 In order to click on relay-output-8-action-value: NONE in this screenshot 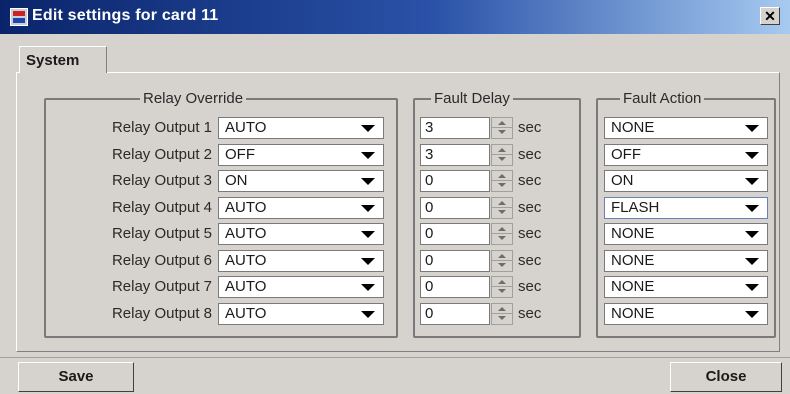, I will do `click(633, 313)`.